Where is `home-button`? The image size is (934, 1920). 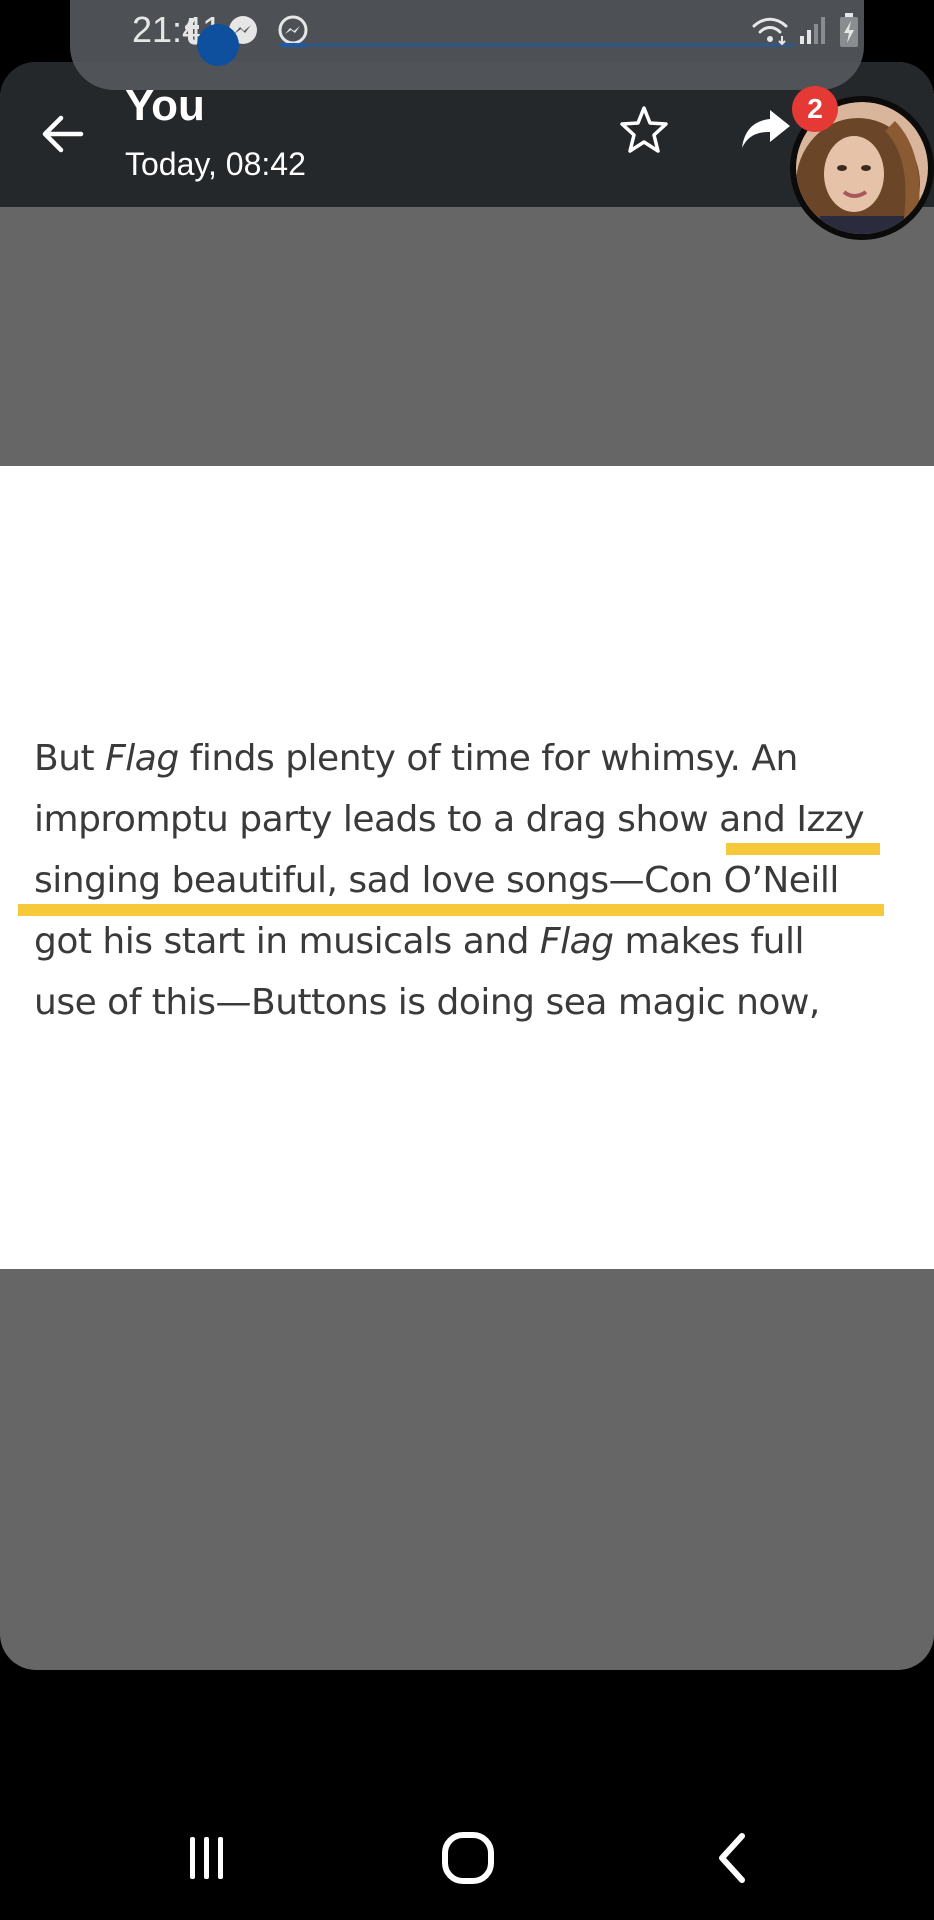
home-button is located at coordinates (468, 1858).